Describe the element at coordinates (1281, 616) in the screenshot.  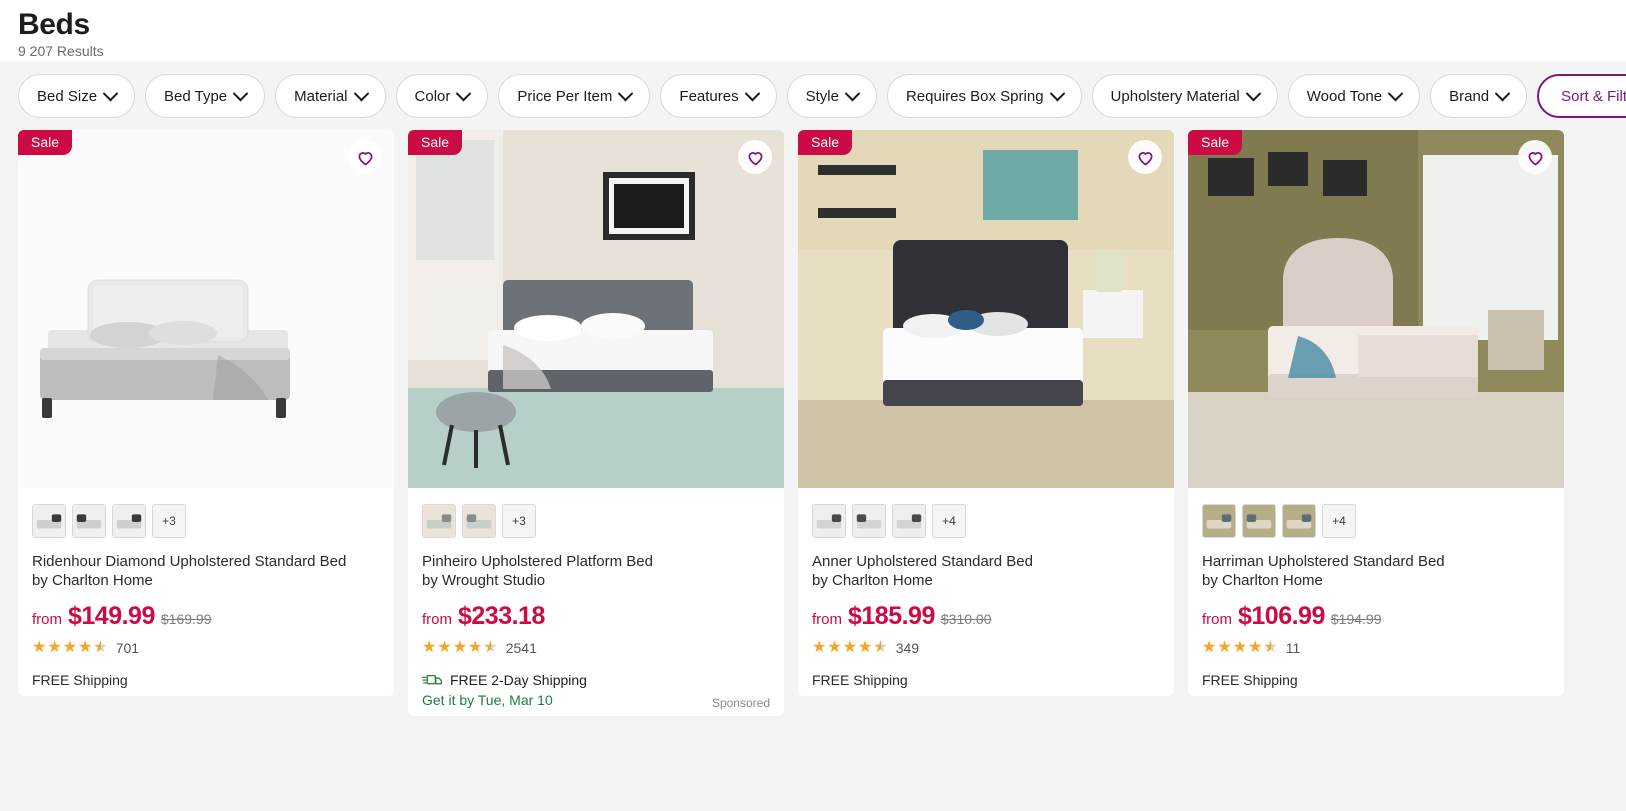
I see `current-price: $106.99` at that location.